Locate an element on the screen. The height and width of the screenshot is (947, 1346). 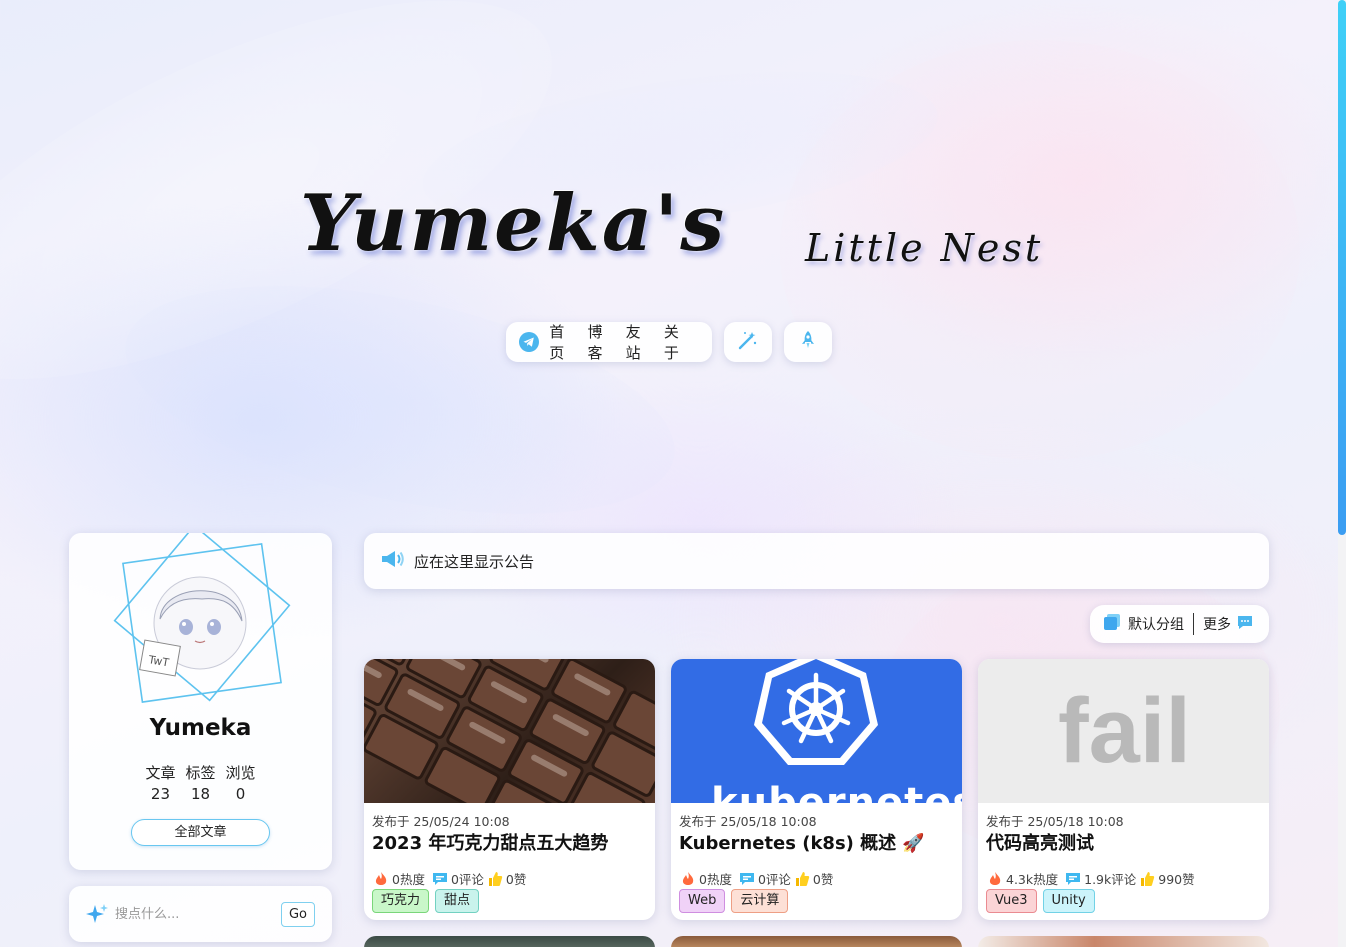
profile-name: Yumeka is located at coordinates (200, 728).